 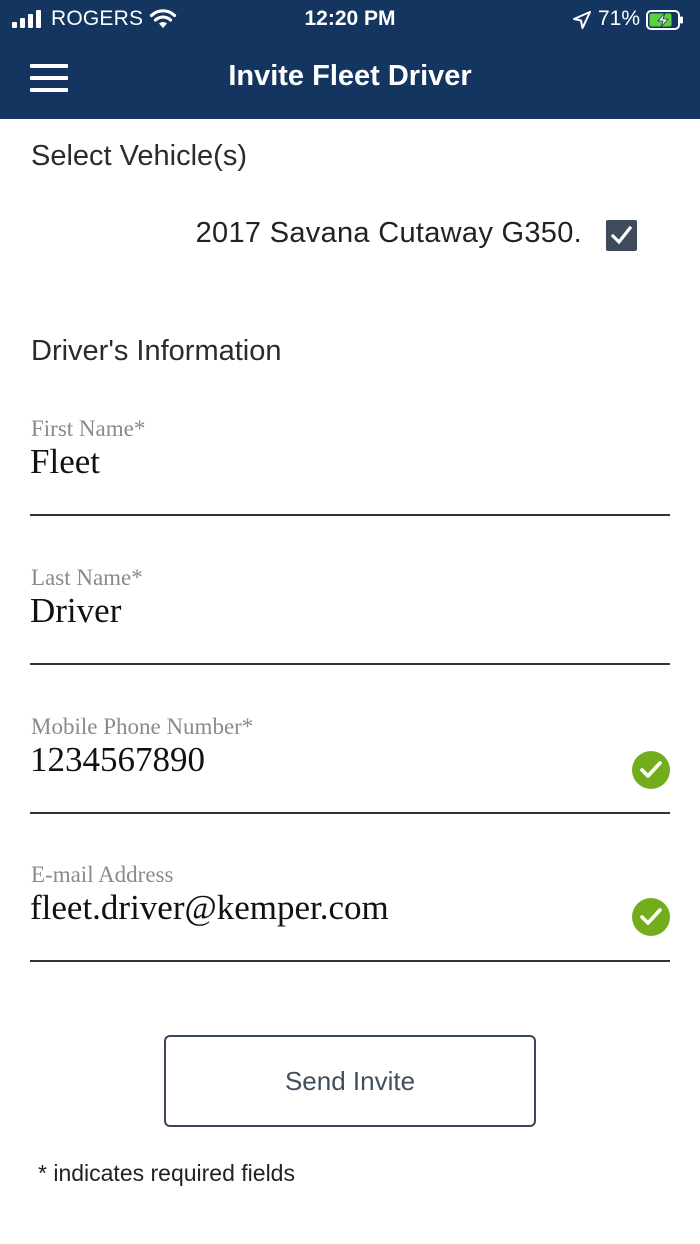 I want to click on clock: 12:20 PM, so click(x=350, y=18).